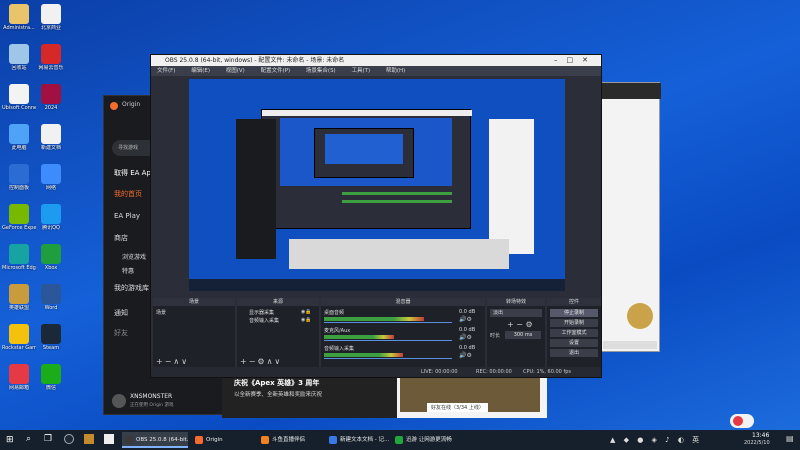  I want to click on menu-tools: 工具(T), so click(360, 71).